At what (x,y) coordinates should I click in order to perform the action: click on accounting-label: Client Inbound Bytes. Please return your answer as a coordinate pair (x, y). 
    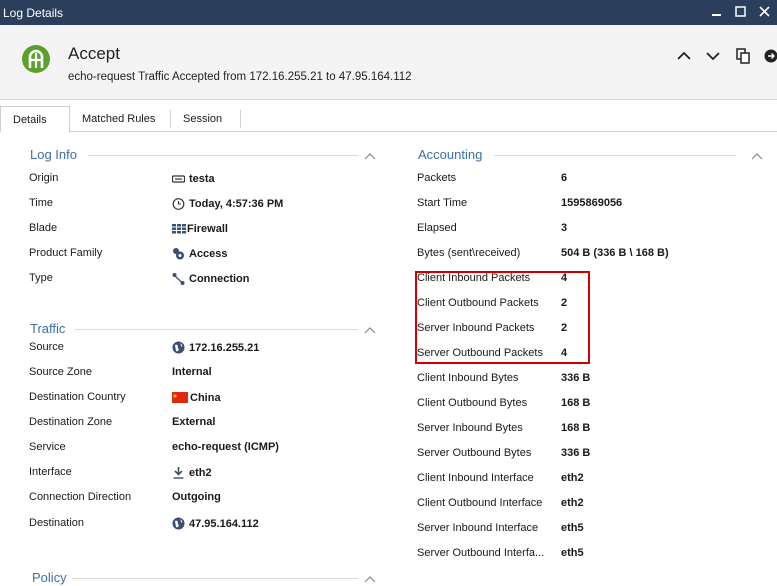
    Looking at the image, I should click on (468, 378).